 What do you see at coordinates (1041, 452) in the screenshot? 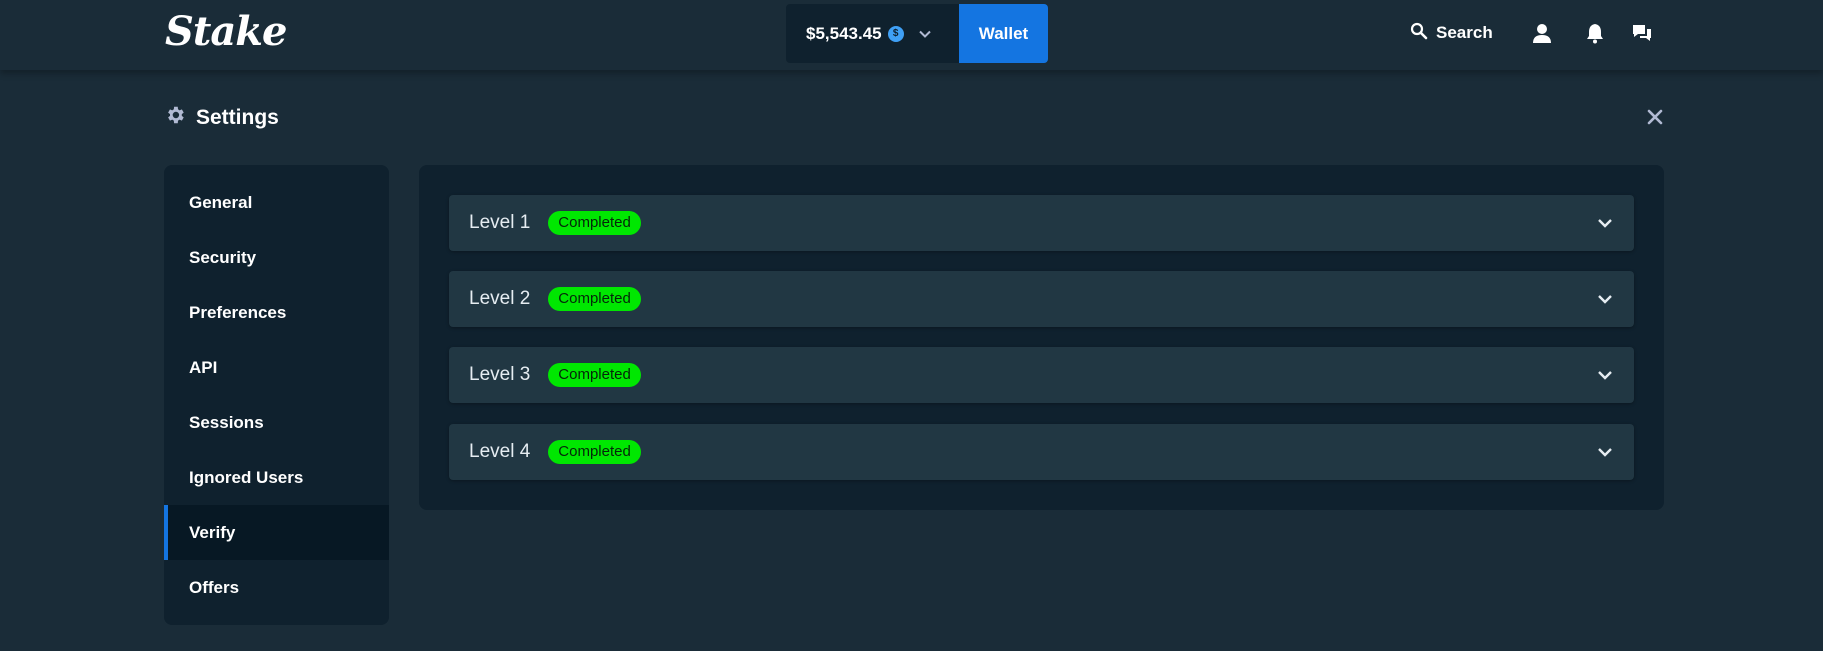
I see `level-row-4: Level 4 Completed` at bounding box center [1041, 452].